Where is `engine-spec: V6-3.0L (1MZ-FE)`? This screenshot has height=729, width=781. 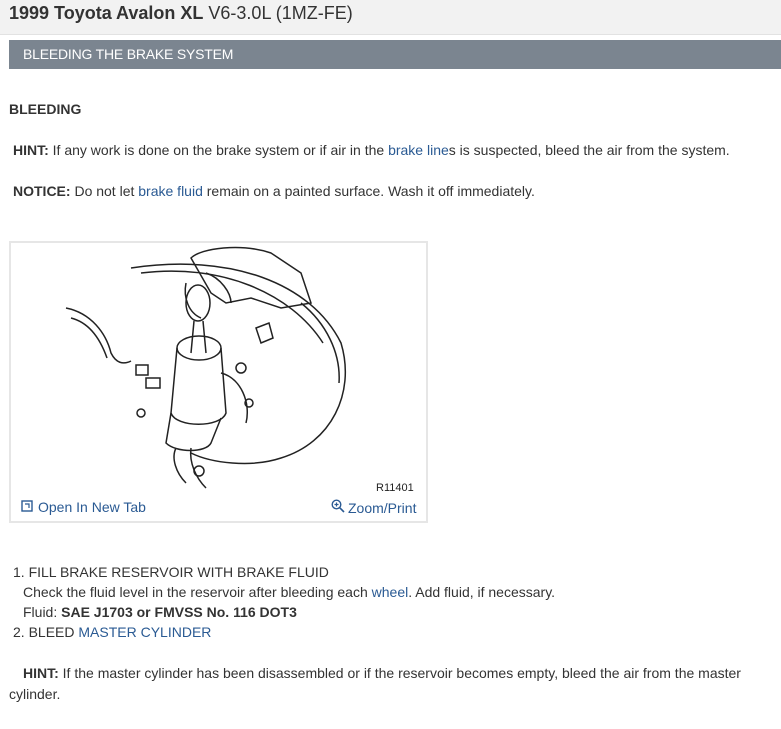
engine-spec: V6-3.0L (1MZ-FE) is located at coordinates (280, 13).